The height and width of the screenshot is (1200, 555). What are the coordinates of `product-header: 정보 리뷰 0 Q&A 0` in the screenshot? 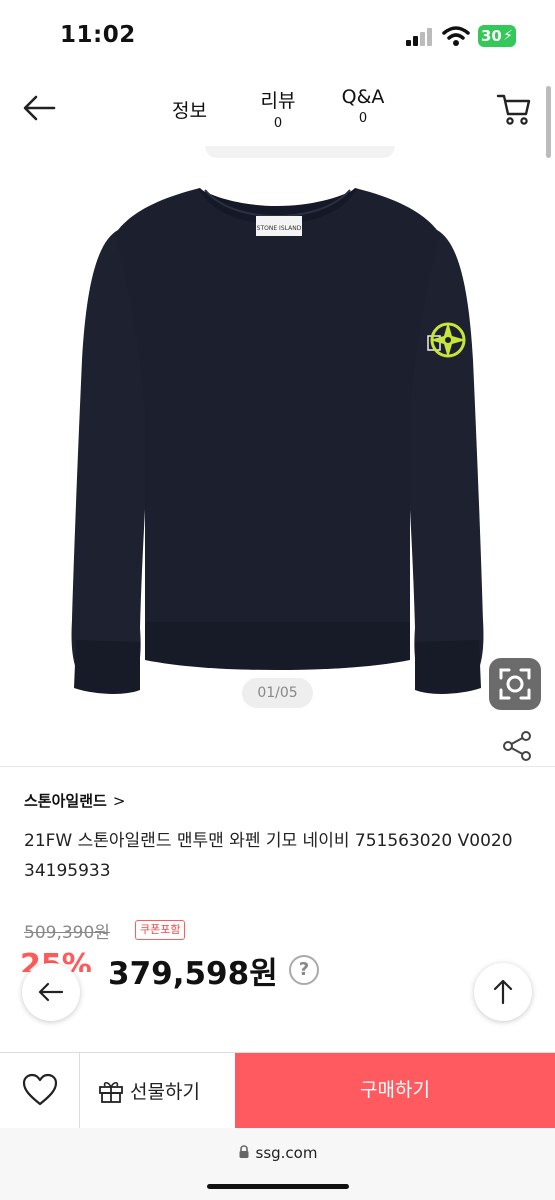 It's located at (277, 108).